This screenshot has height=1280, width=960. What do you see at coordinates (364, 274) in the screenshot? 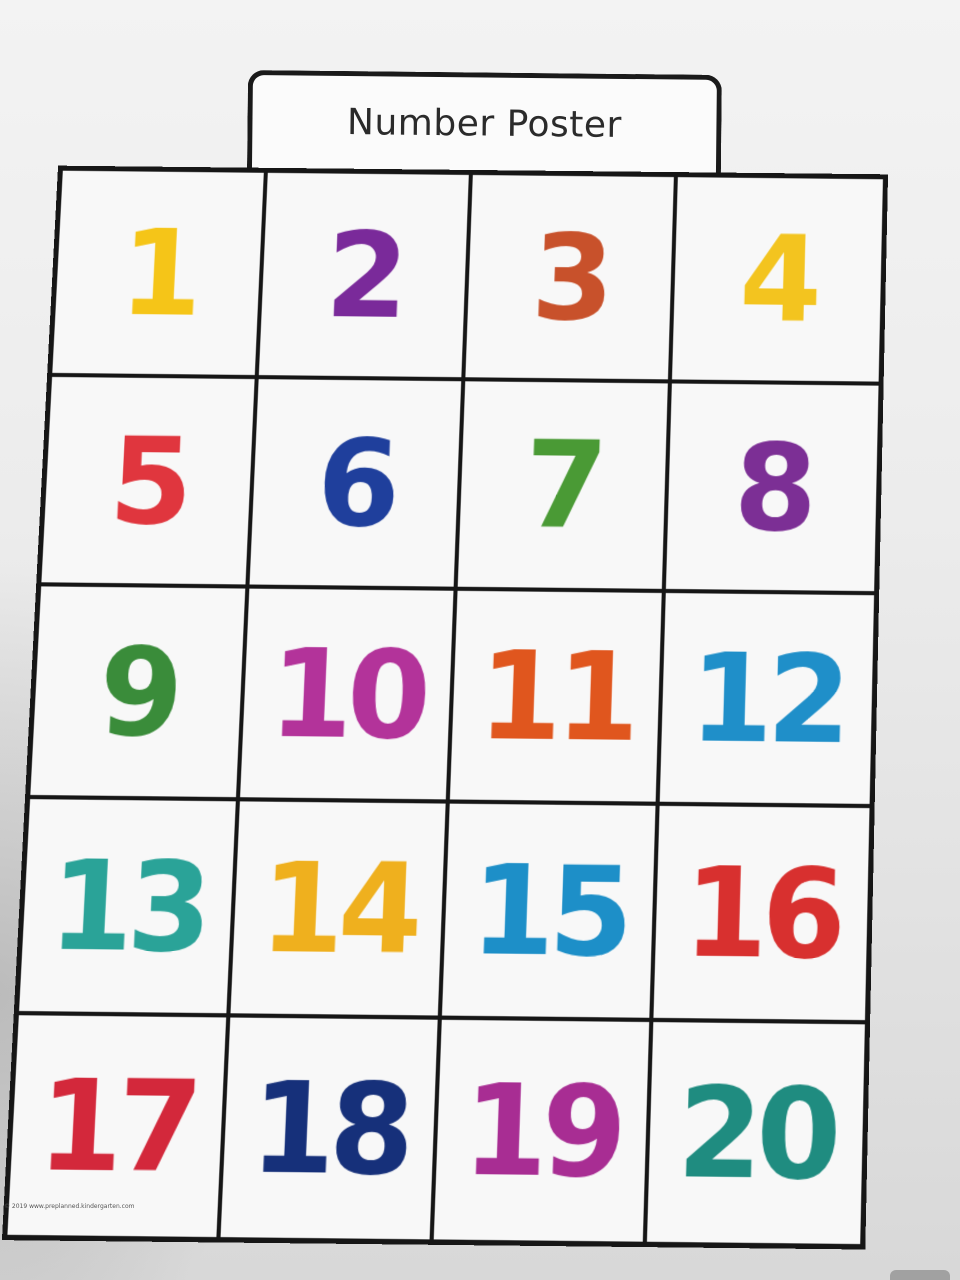
I see `number-label: 2` at bounding box center [364, 274].